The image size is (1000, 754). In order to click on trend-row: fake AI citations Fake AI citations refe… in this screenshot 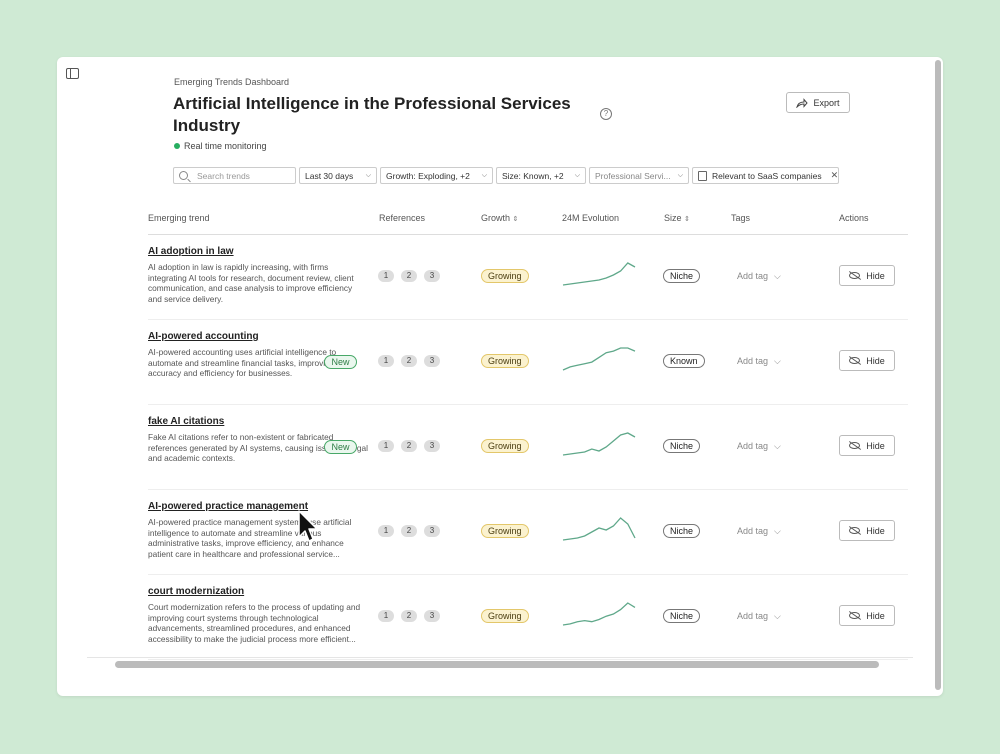, I will do `click(528, 447)`.